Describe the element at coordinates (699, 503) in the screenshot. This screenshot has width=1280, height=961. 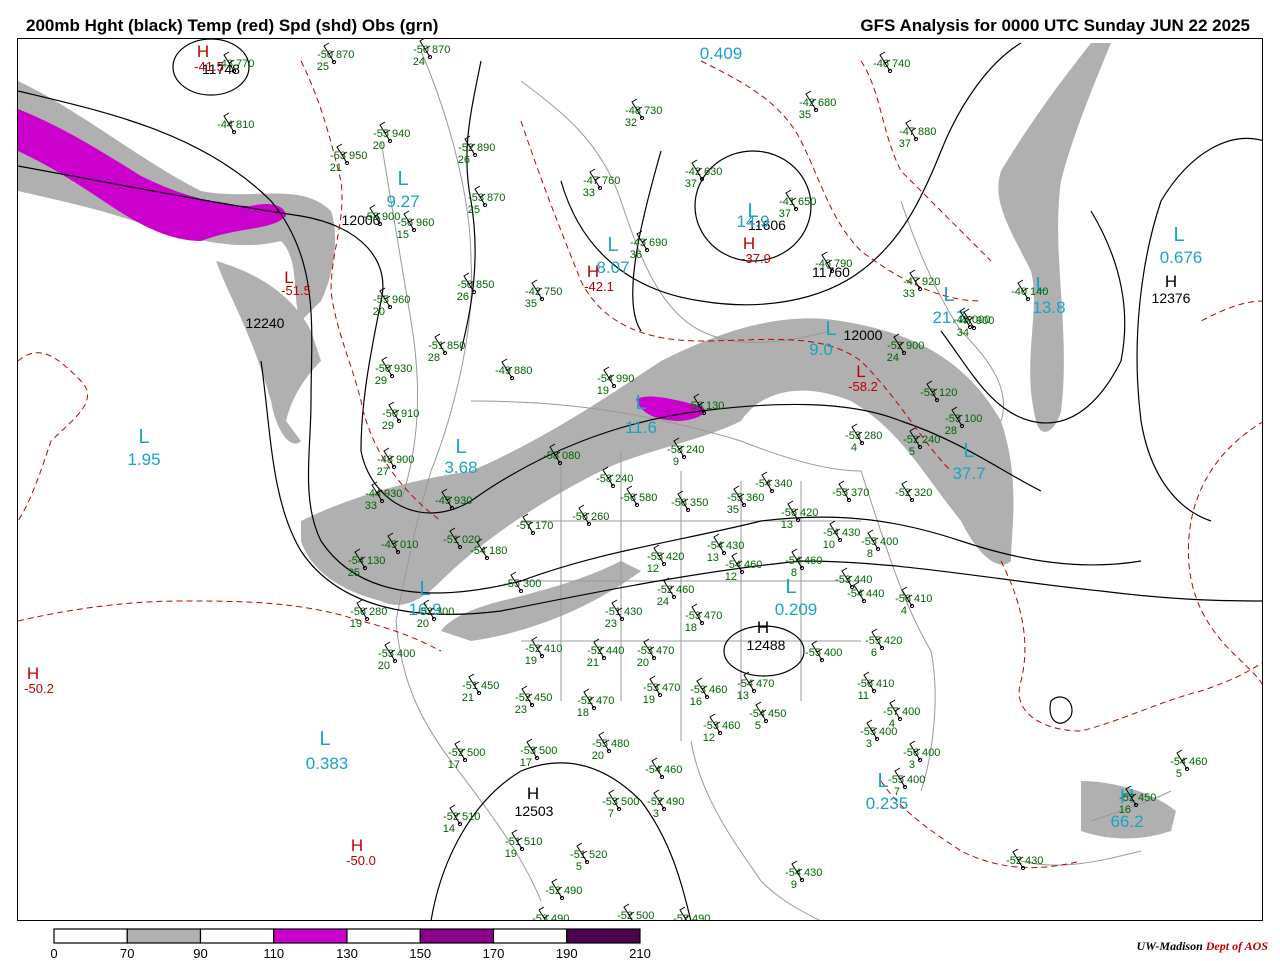
I see `obs-height: 350` at that location.